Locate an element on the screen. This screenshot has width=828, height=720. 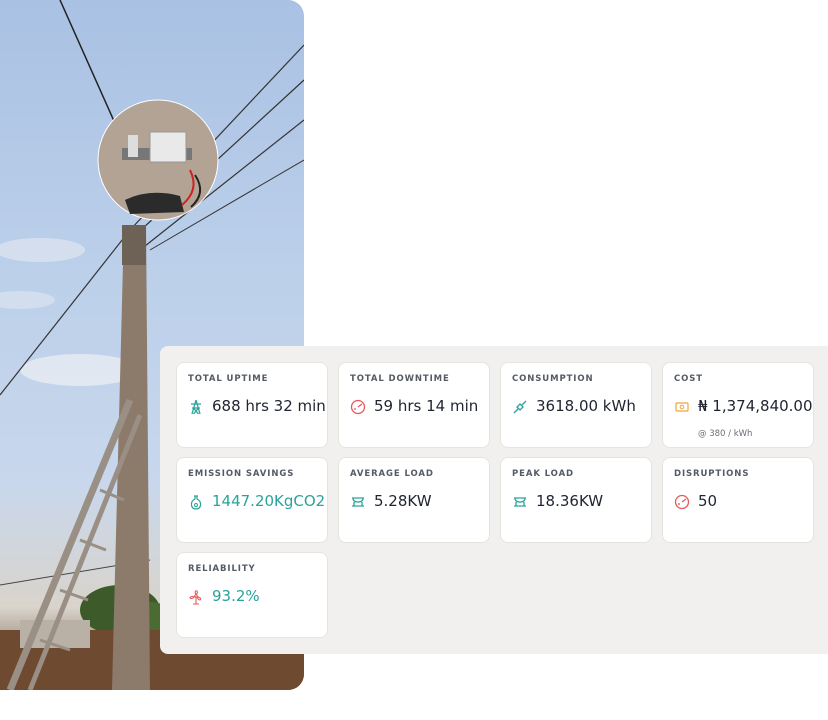
metric-card-average-load: AVERAGE LOAD 5.28KW is located at coordinates (414, 500).